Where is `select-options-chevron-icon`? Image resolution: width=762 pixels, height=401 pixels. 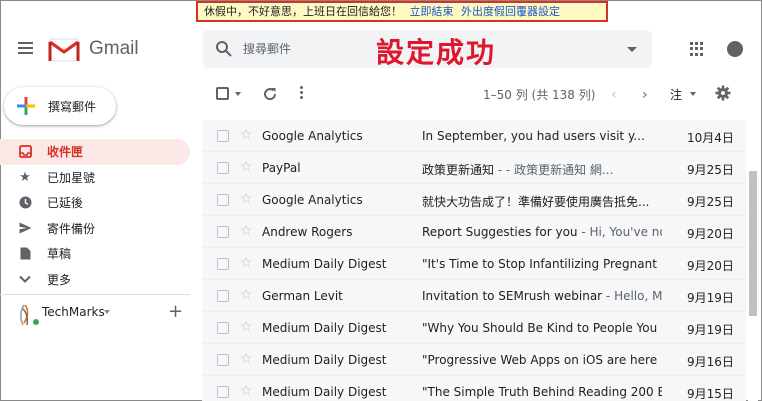 select-options-chevron-icon is located at coordinates (238, 94).